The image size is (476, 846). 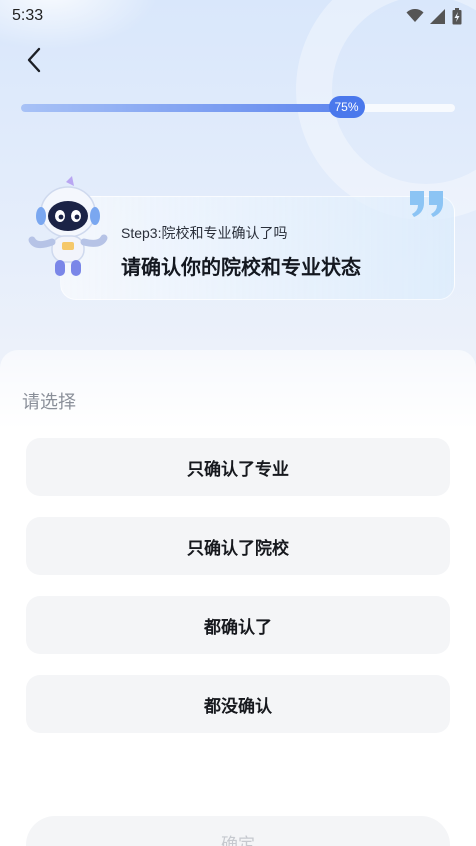 I want to click on status-icons, so click(x=434, y=16).